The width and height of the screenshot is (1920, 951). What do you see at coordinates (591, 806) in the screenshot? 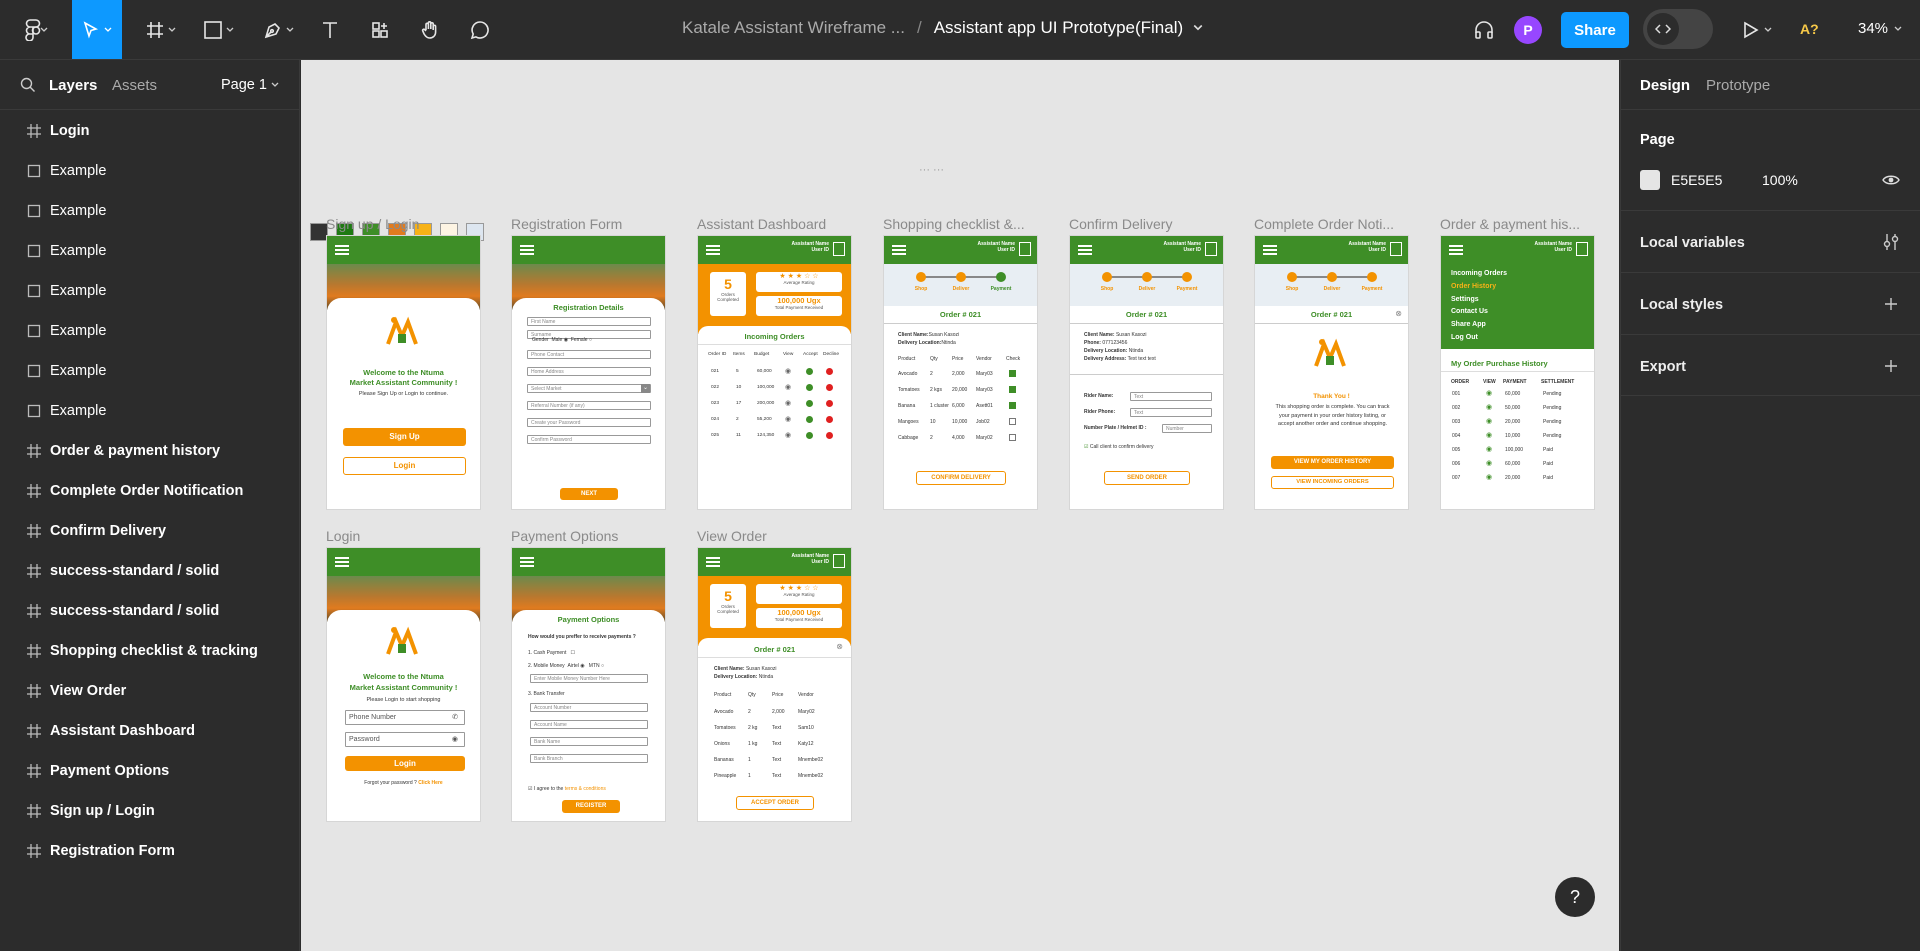
I see `register-button: REGISTER` at bounding box center [591, 806].